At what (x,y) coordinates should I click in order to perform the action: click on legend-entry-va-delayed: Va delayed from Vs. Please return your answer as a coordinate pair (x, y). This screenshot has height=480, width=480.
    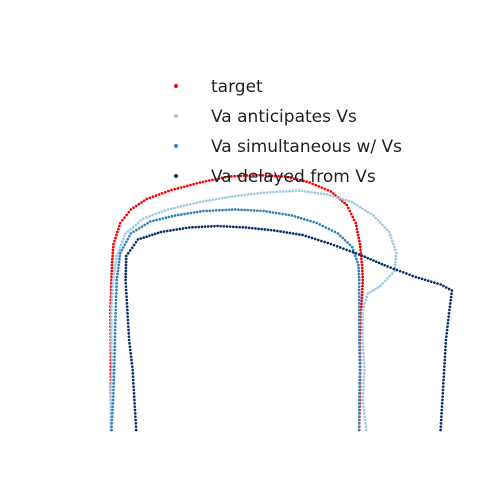
    Looking at the image, I should click on (275, 177).